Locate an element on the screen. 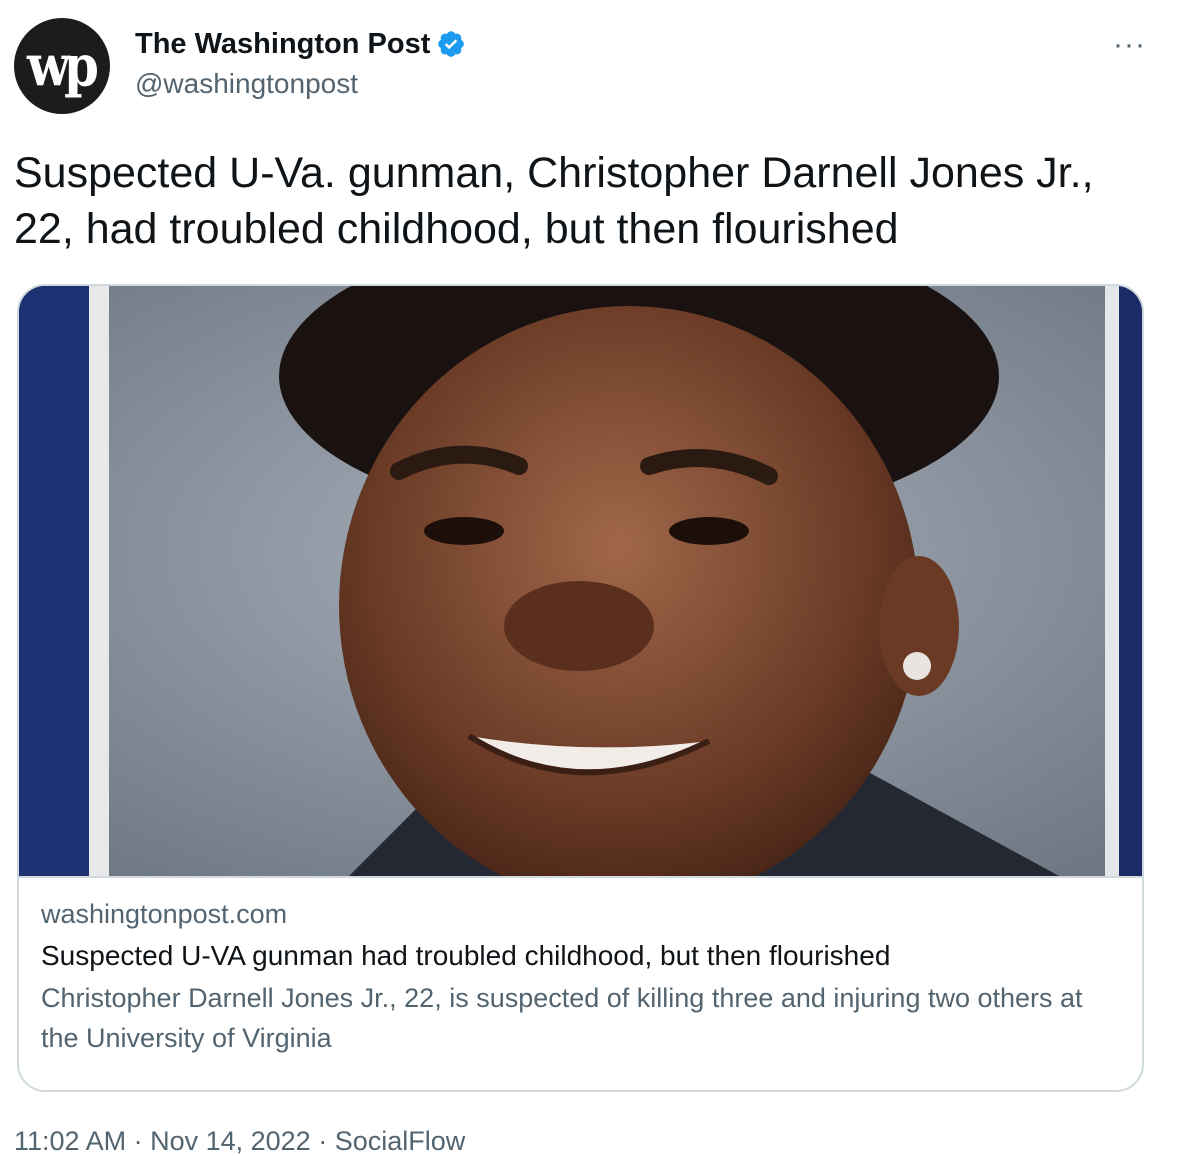 The width and height of the screenshot is (1178, 1156). tweet-time: 11:02 AM is located at coordinates (70, 1141).